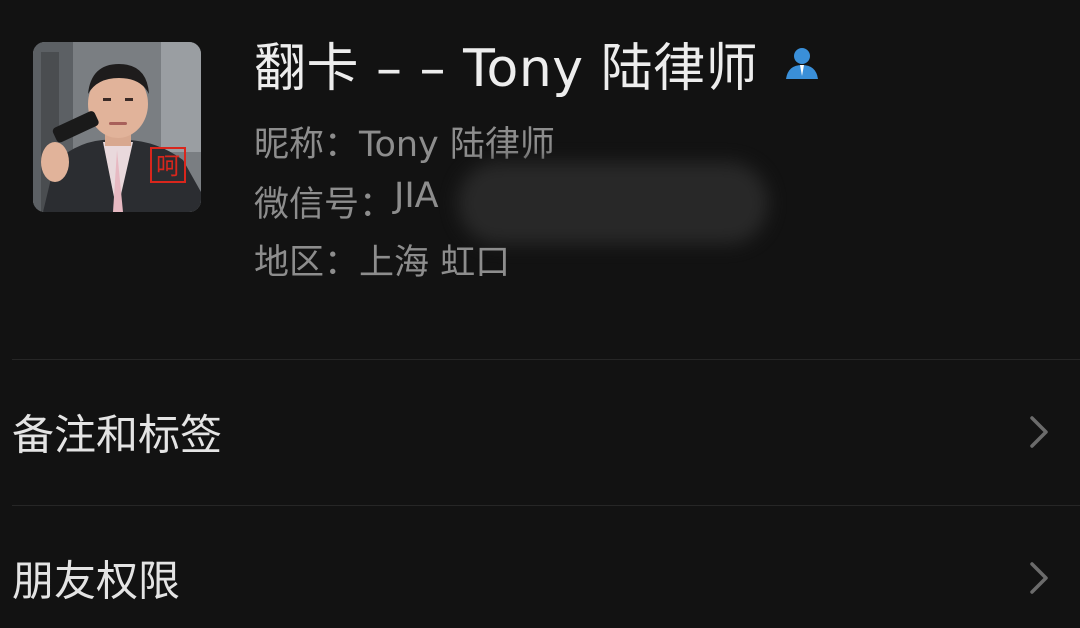 This screenshot has height=628, width=1080. What do you see at coordinates (416, 201) in the screenshot?
I see `wechat-id-value: JIA` at bounding box center [416, 201].